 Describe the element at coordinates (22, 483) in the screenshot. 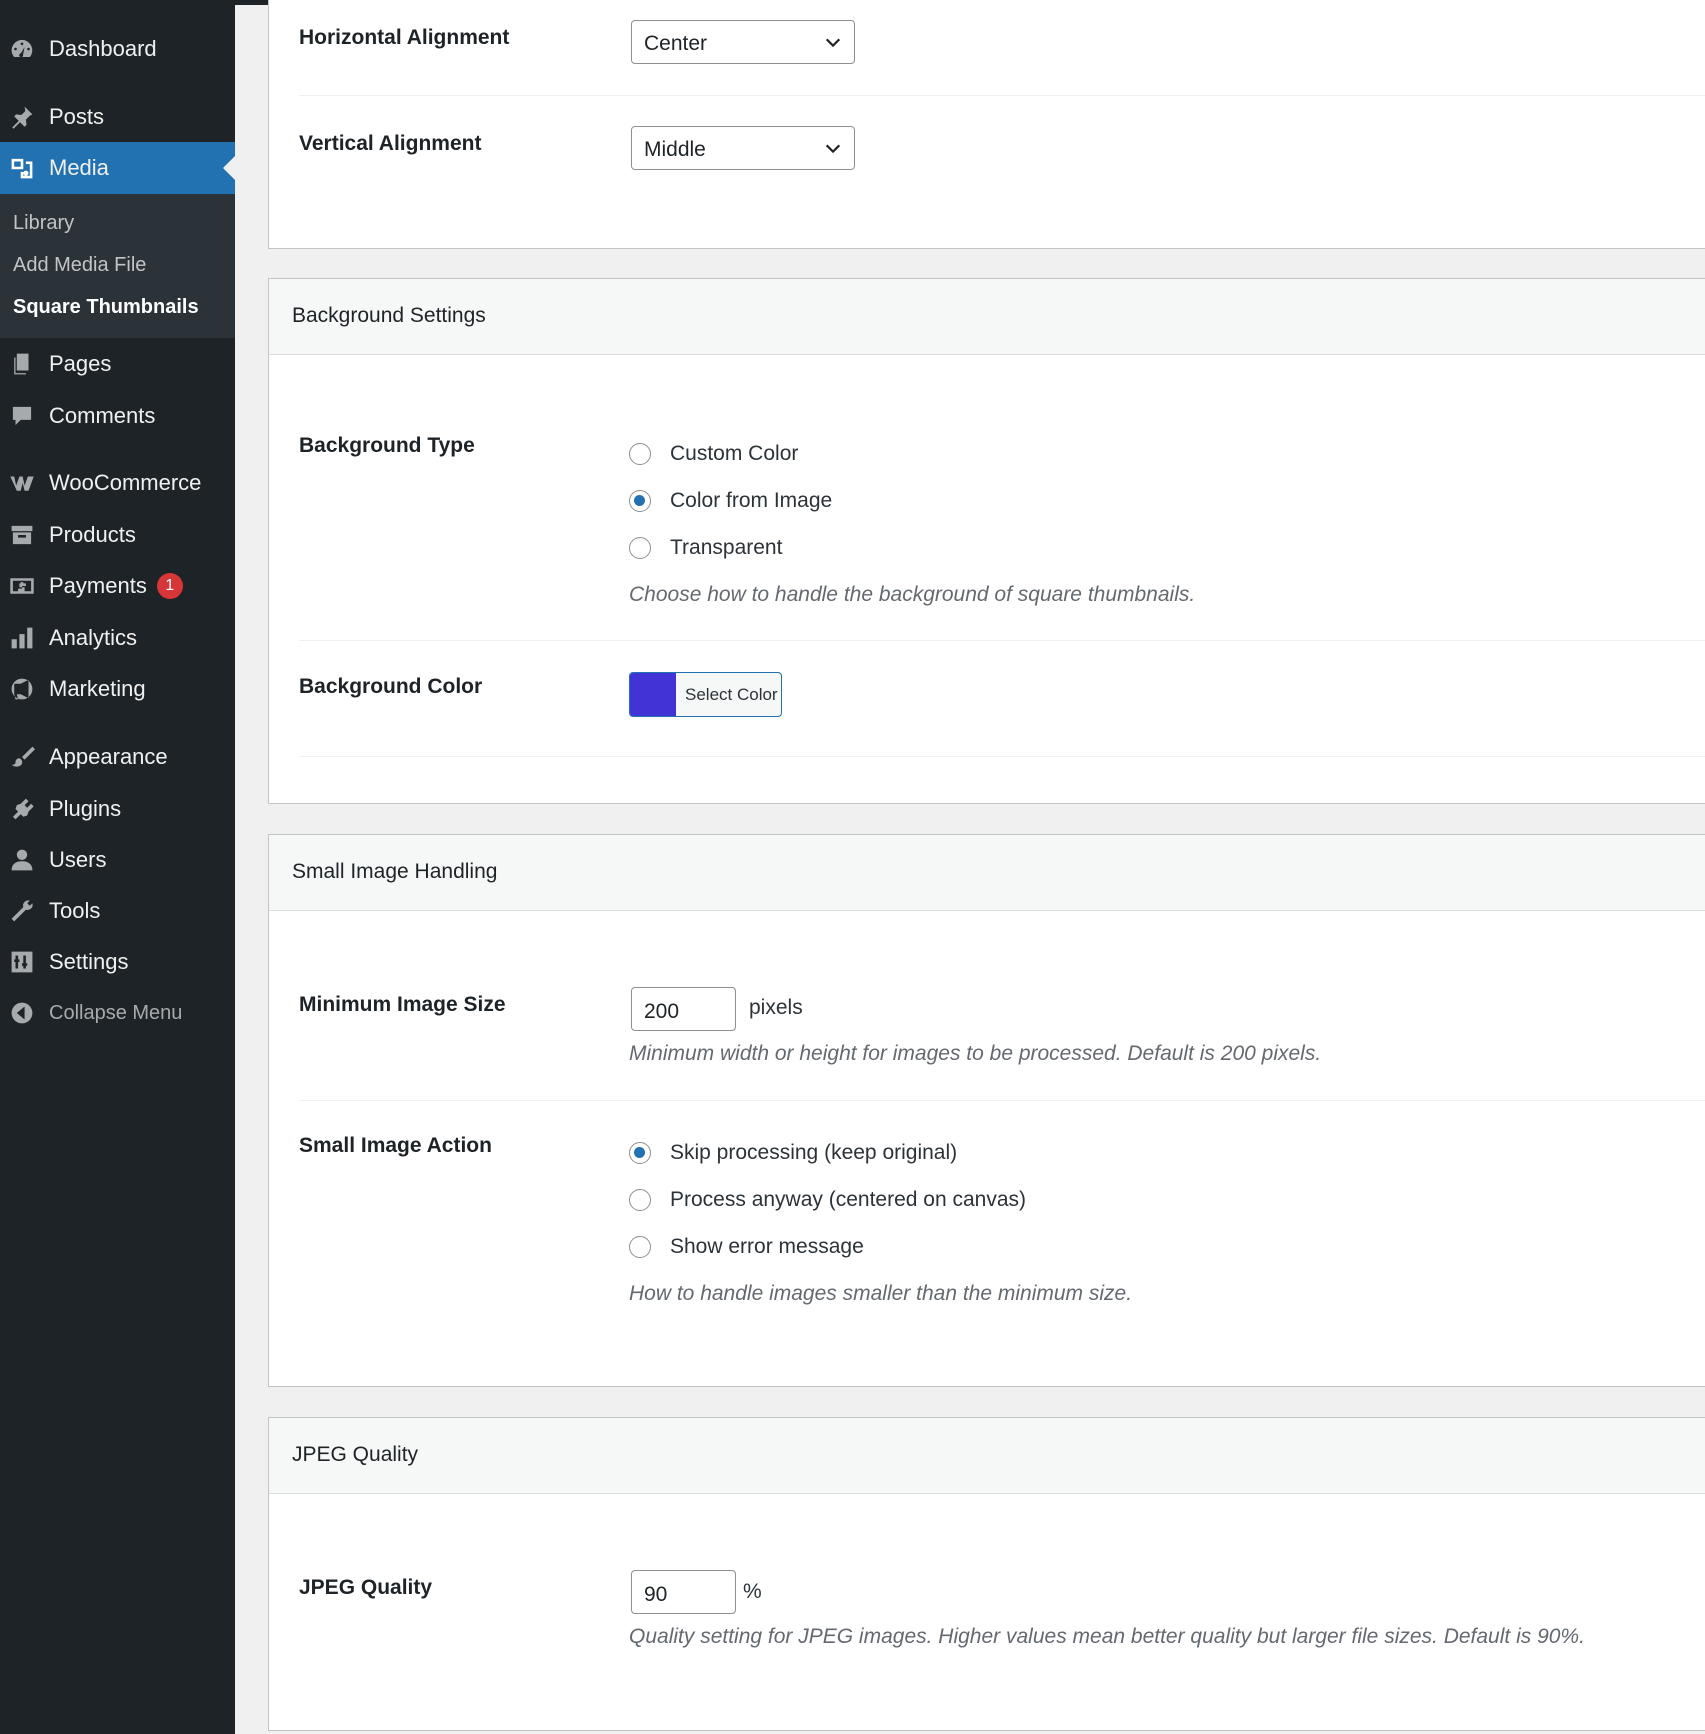

I see `woocommerce-icon` at that location.